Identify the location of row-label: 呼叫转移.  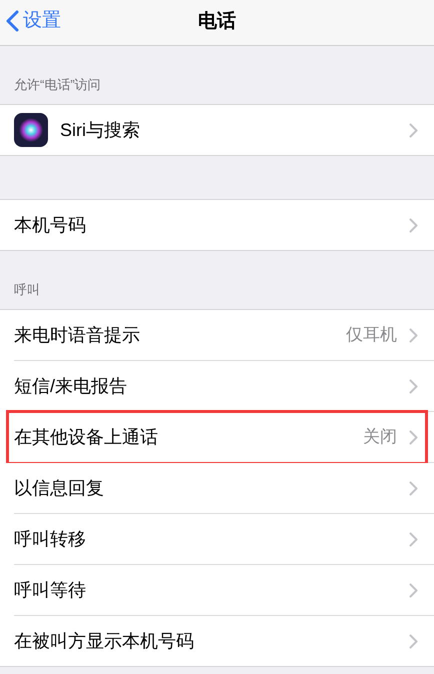
(50, 539).